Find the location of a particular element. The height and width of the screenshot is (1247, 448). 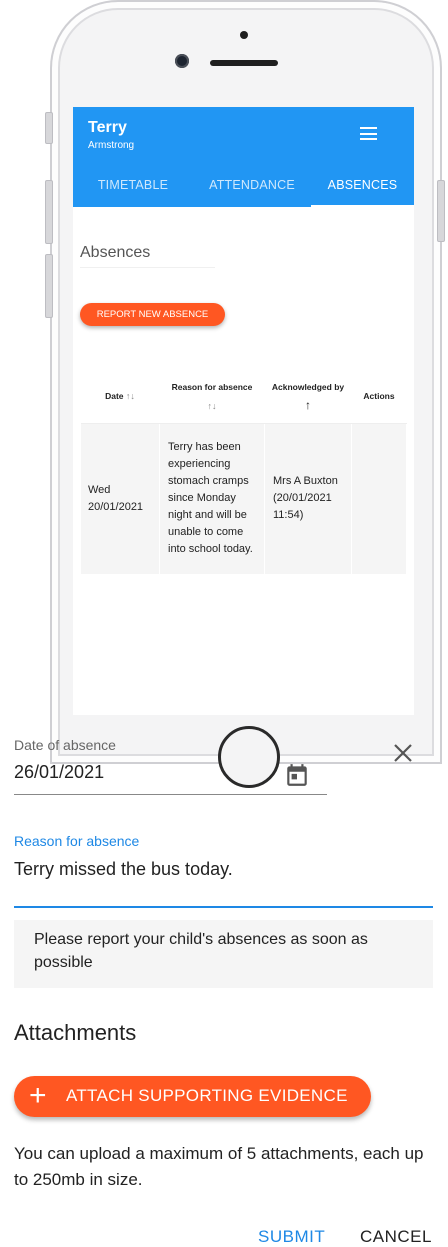

plus-icon: + is located at coordinates (38, 1095).